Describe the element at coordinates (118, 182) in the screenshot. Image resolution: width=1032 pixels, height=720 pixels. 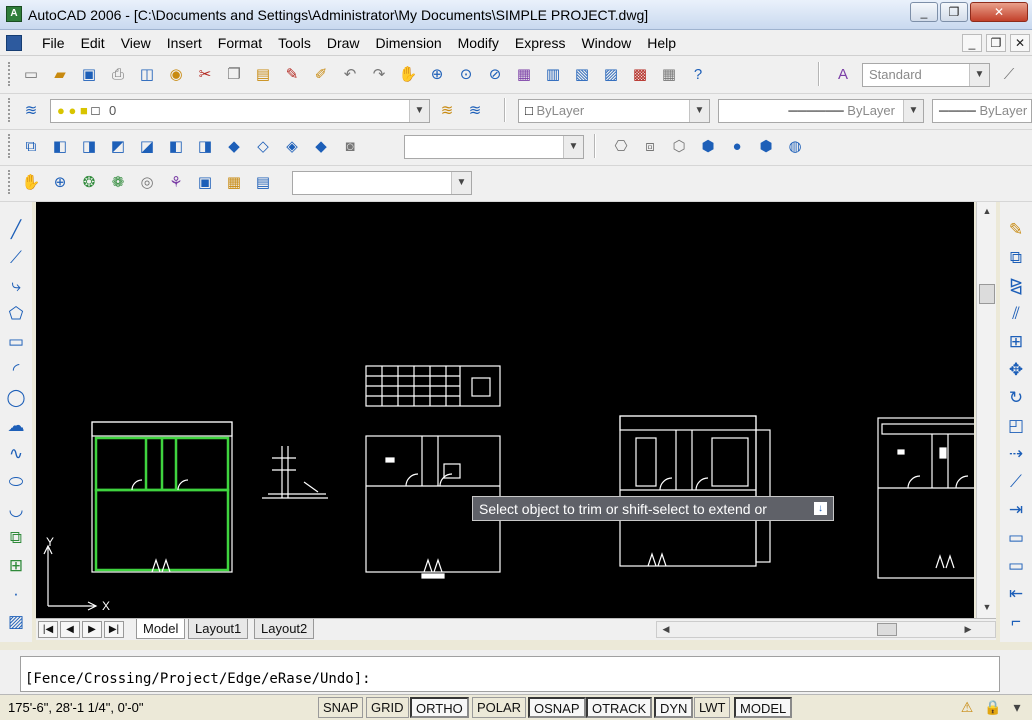
I see `continuous-orbit-icon: ❁` at that location.